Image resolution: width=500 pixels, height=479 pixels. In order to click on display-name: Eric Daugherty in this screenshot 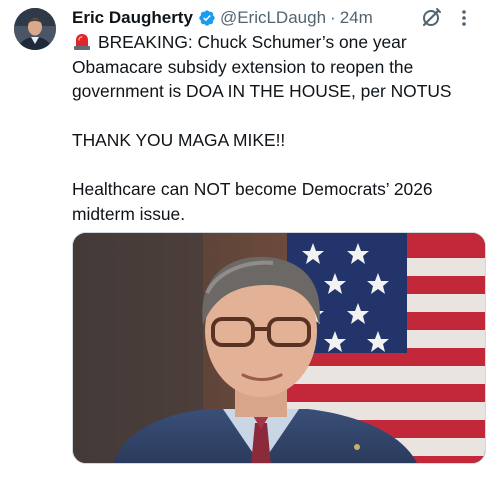, I will do `click(132, 18)`.